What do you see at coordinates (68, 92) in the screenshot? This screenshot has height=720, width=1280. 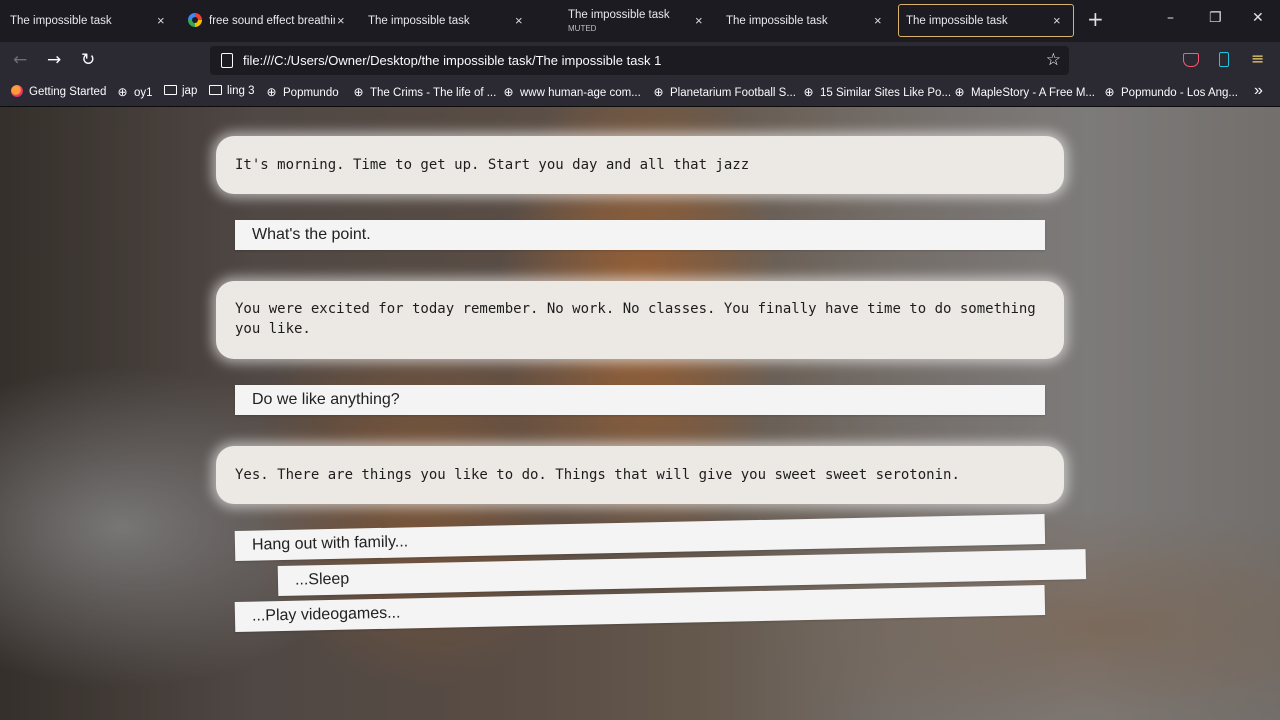 I see `bookmark-label: Getting Started` at bounding box center [68, 92].